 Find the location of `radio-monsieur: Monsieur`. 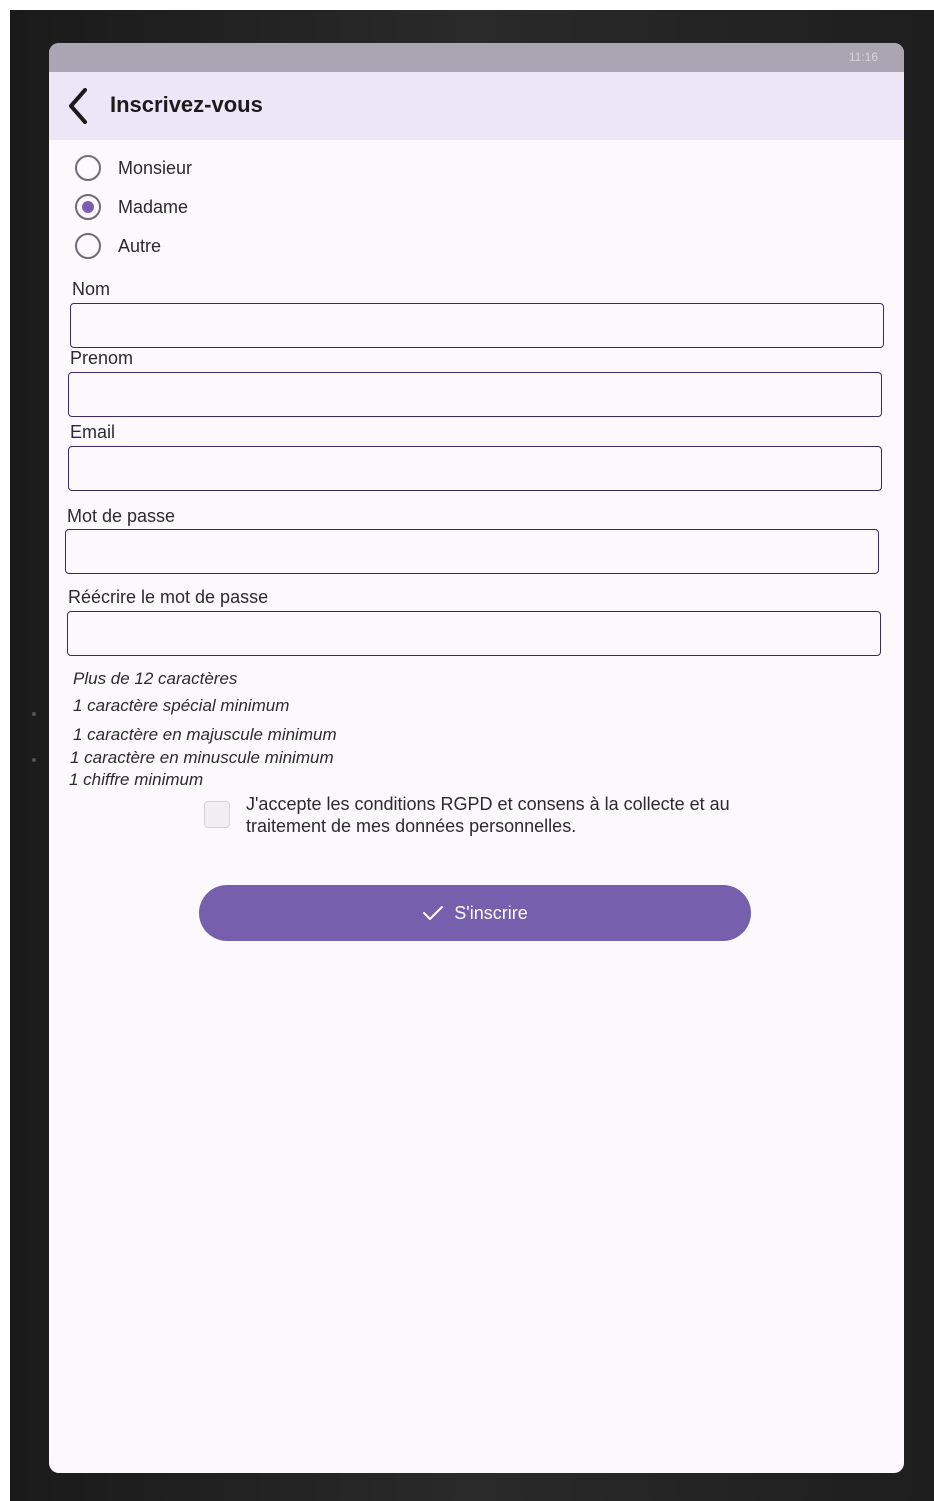

radio-monsieur: Monsieur is located at coordinates (133, 168).